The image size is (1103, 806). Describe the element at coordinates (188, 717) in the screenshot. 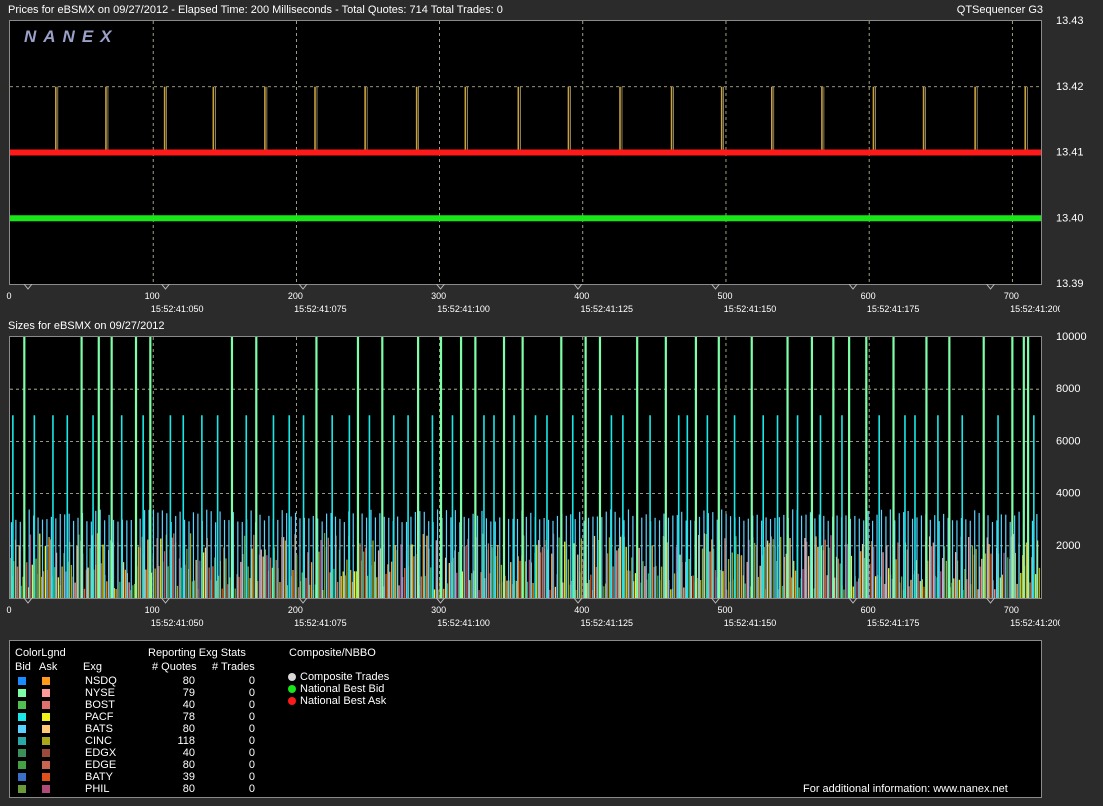

I see `quote-count: 78` at that location.